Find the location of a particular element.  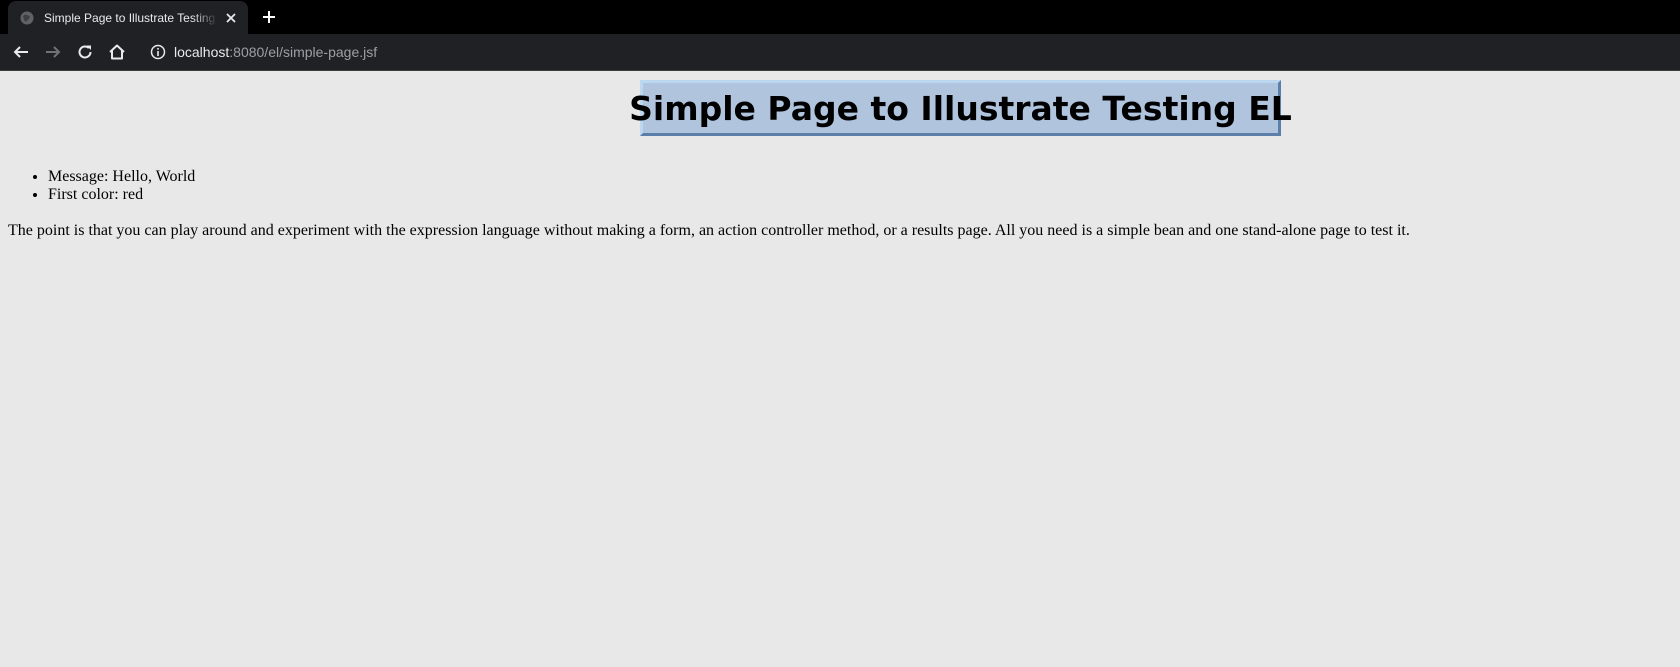

info-icon is located at coordinates (158, 52).